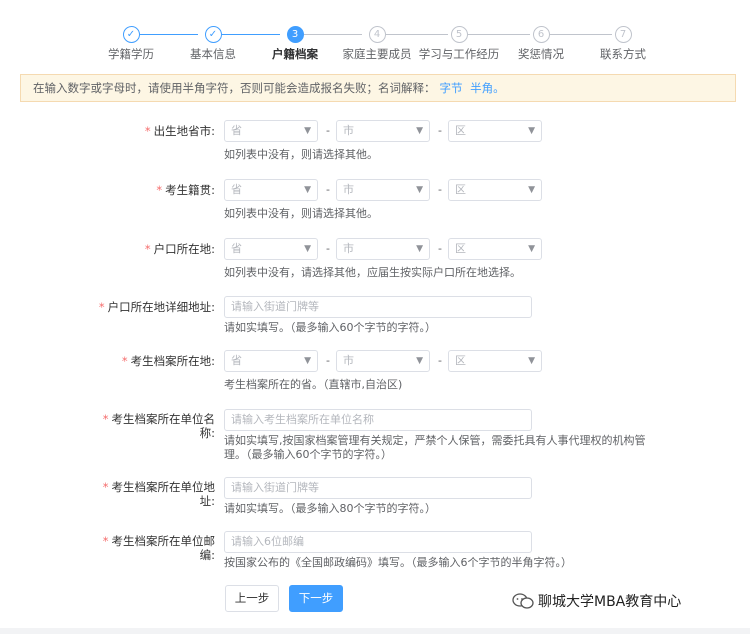  I want to click on step-contact: 7 联系方式, so click(623, 44).